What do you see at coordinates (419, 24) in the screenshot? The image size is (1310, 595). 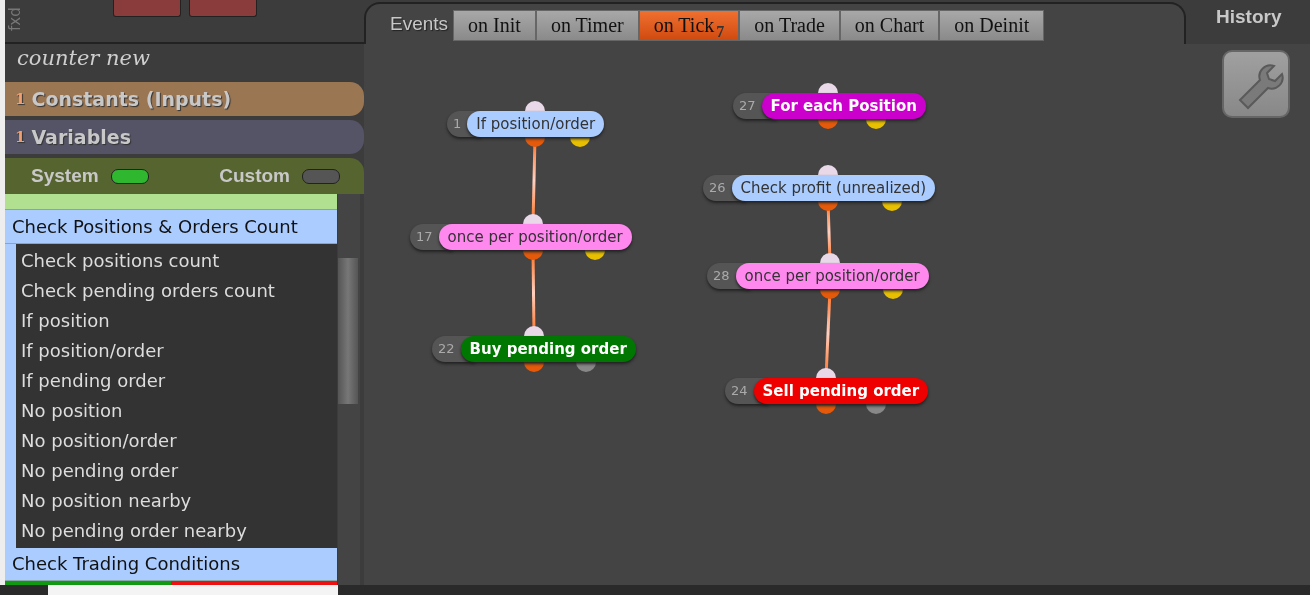 I see `events-label: Events` at bounding box center [419, 24].